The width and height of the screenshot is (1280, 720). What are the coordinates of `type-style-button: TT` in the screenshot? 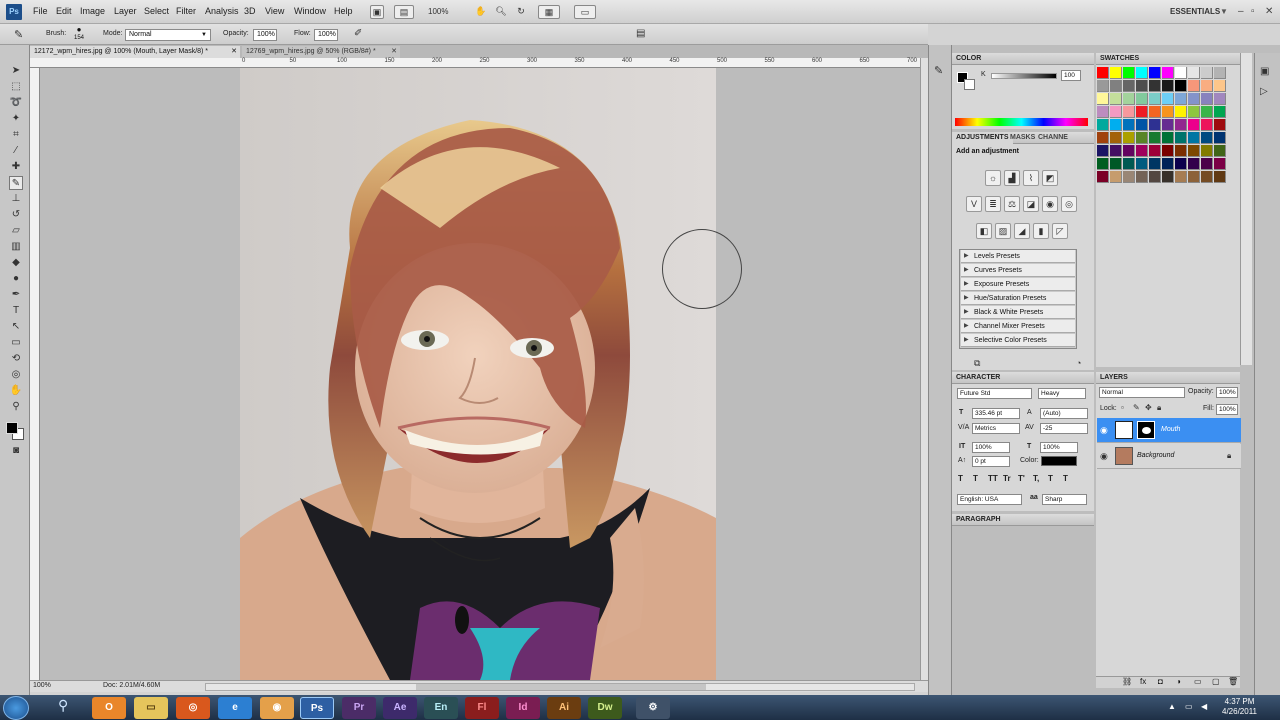 It's located at (993, 478).